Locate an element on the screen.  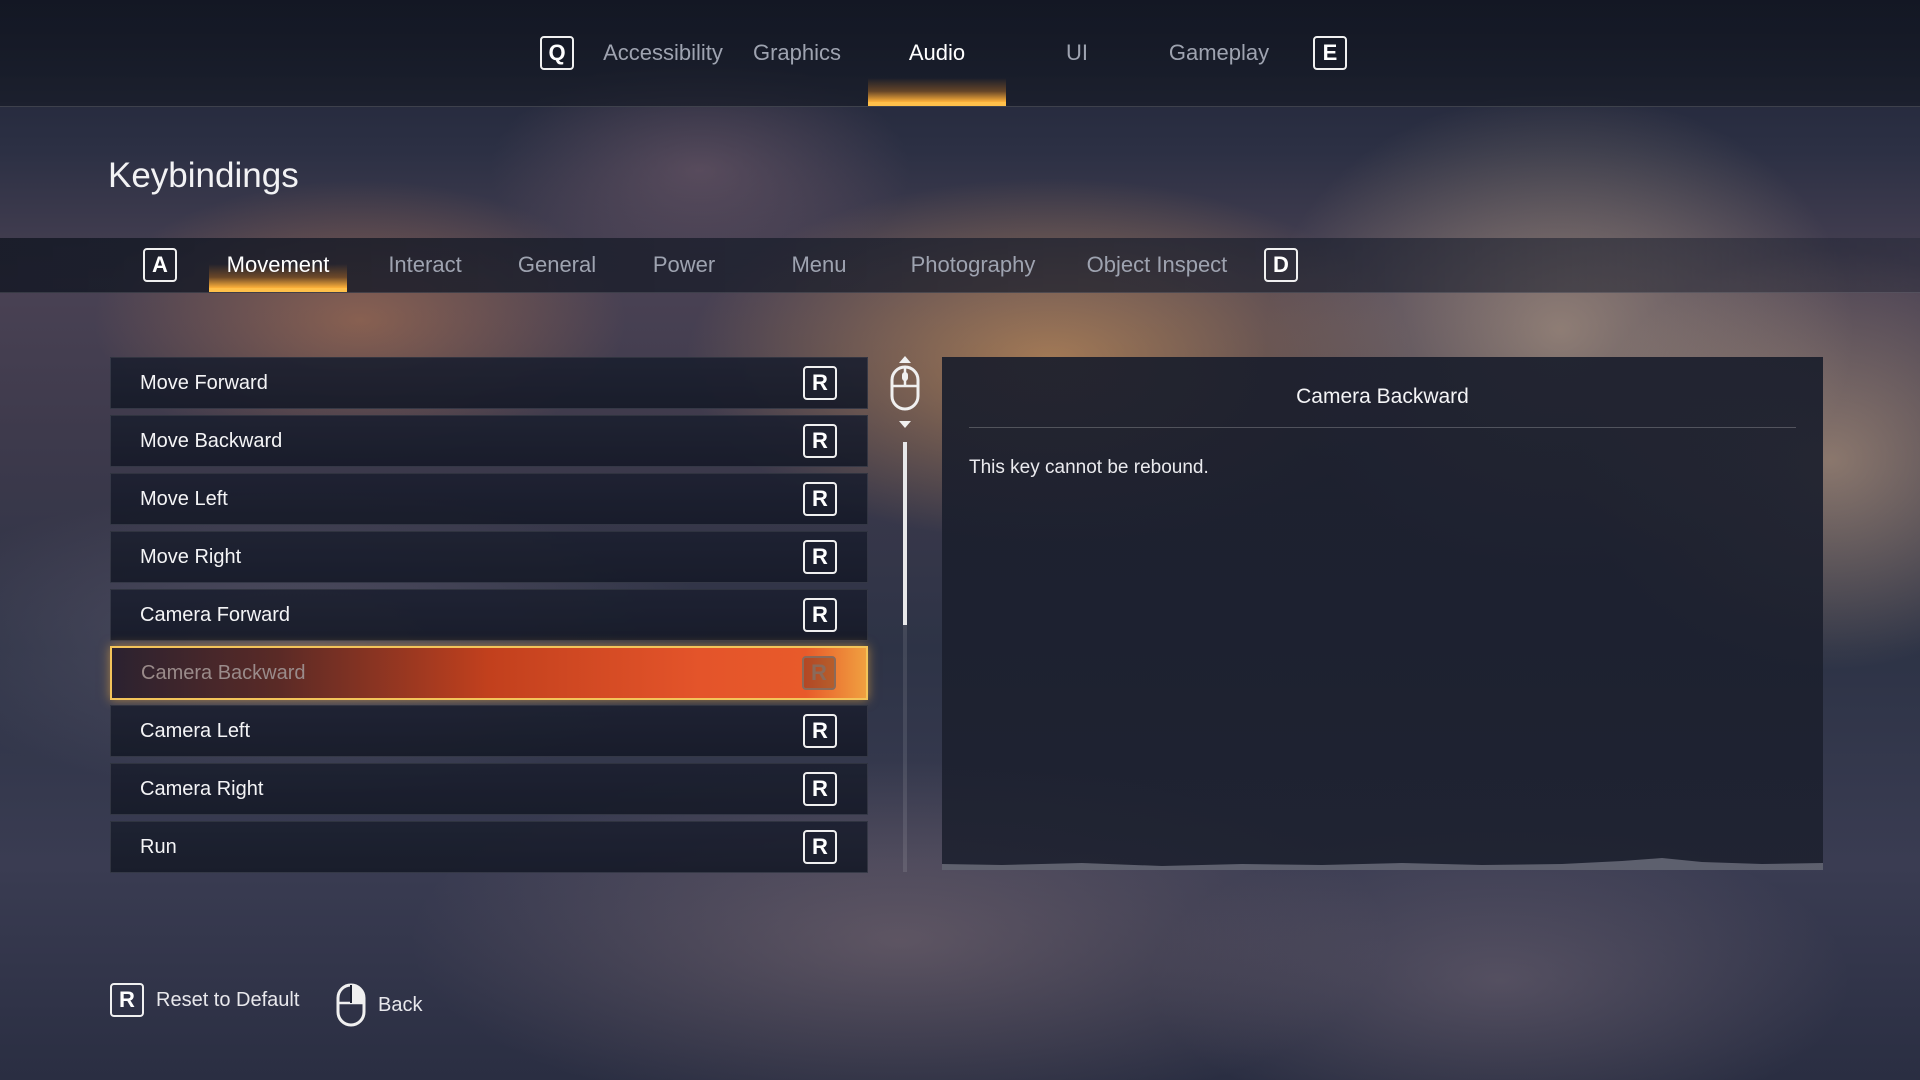
binding-row-move-right: Move Right R is located at coordinates (489, 557).